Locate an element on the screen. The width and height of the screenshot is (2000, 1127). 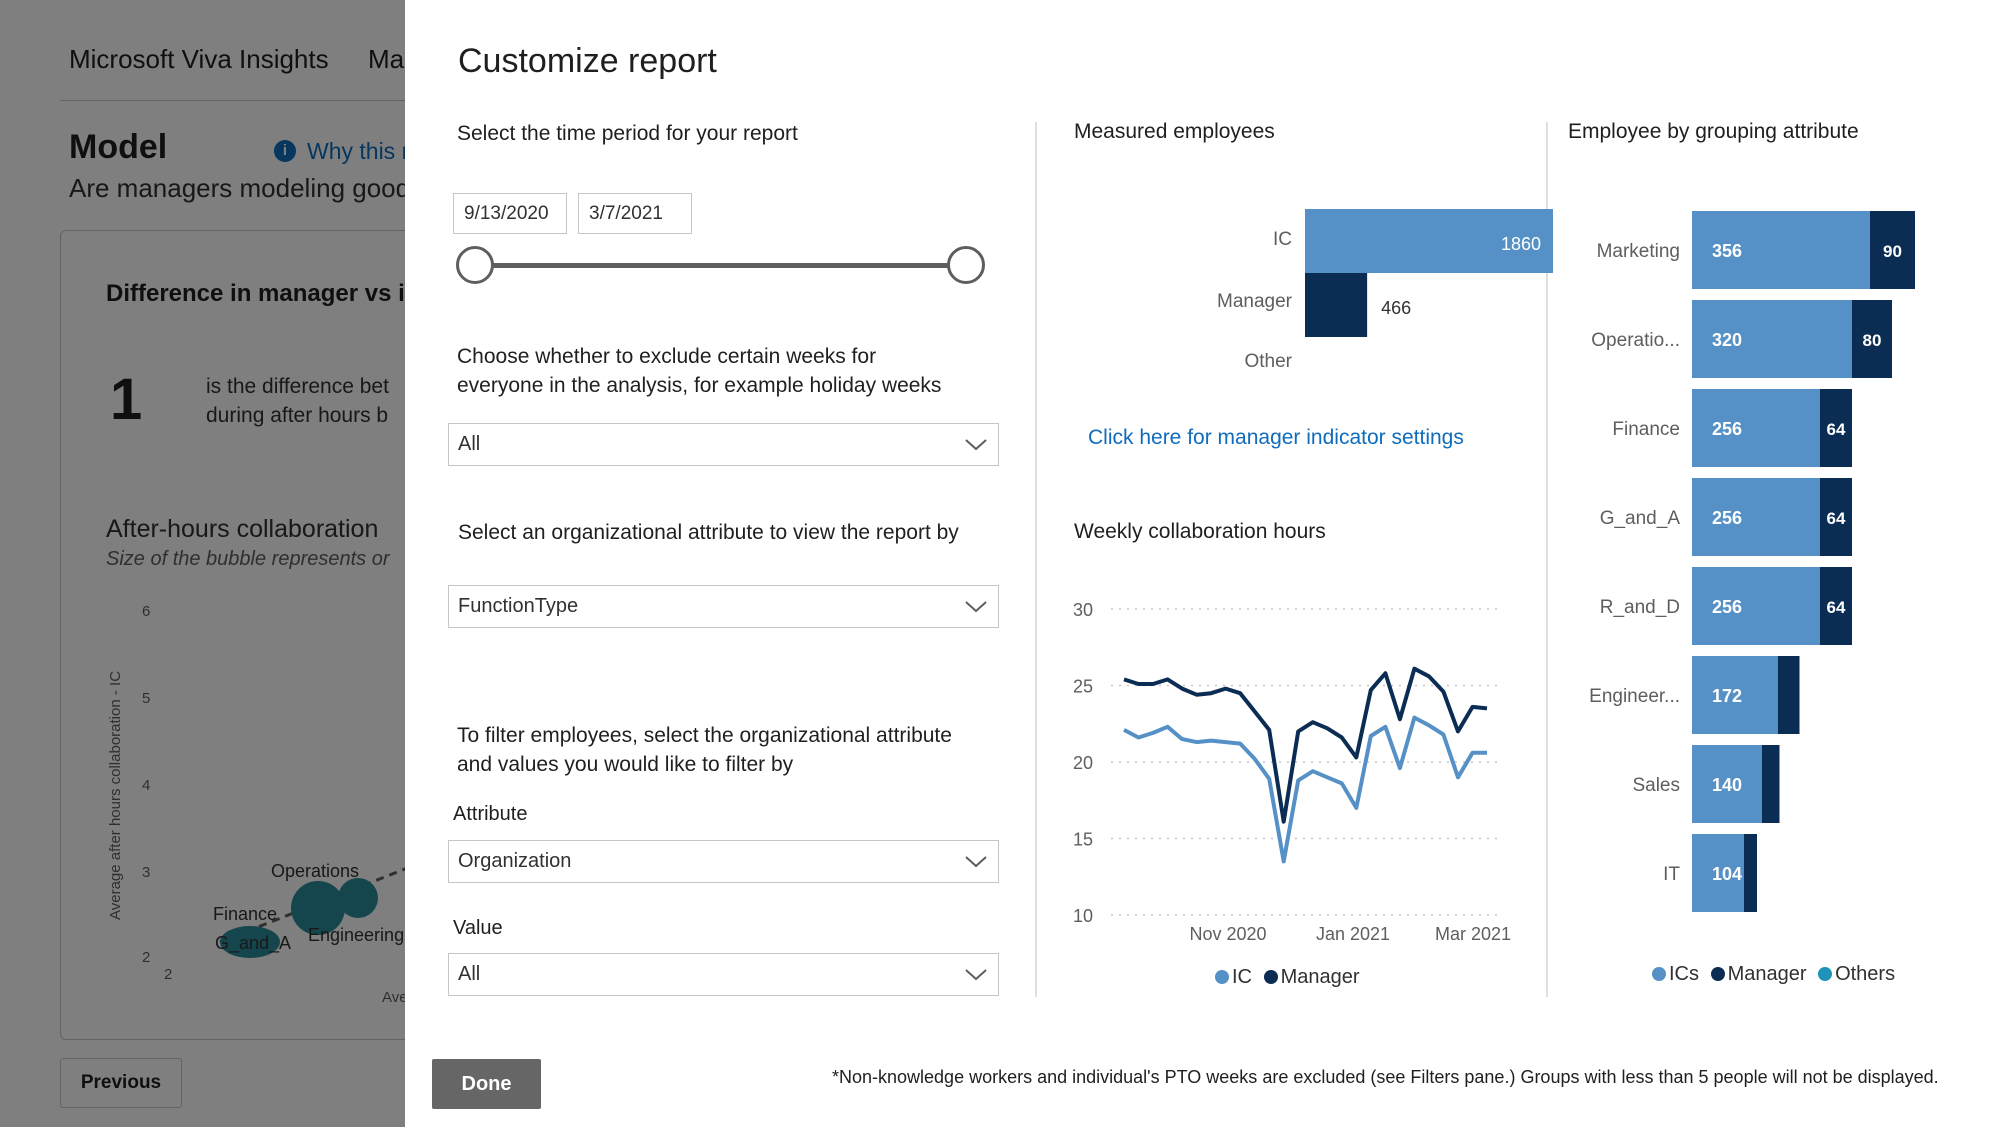
measured-employees-chart: IC Manager Other 1860 466 is located at coordinates (1385, 290).